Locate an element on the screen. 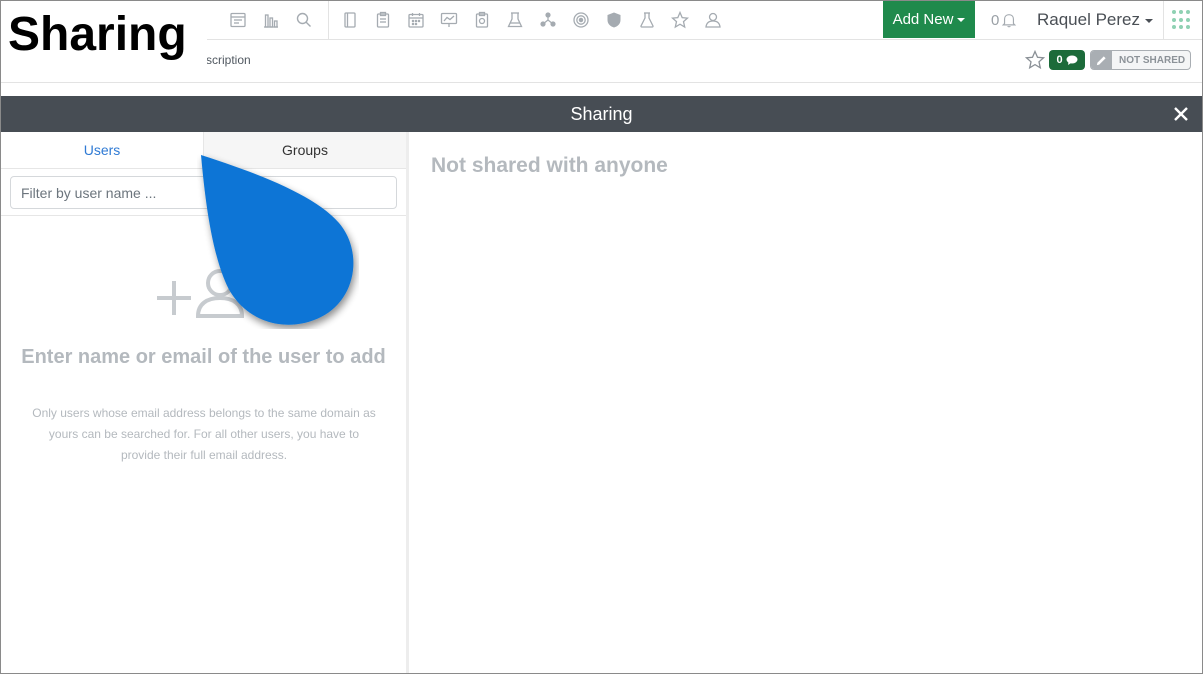 The width and height of the screenshot is (1203, 674). close-icon is located at coordinates (1181, 114).